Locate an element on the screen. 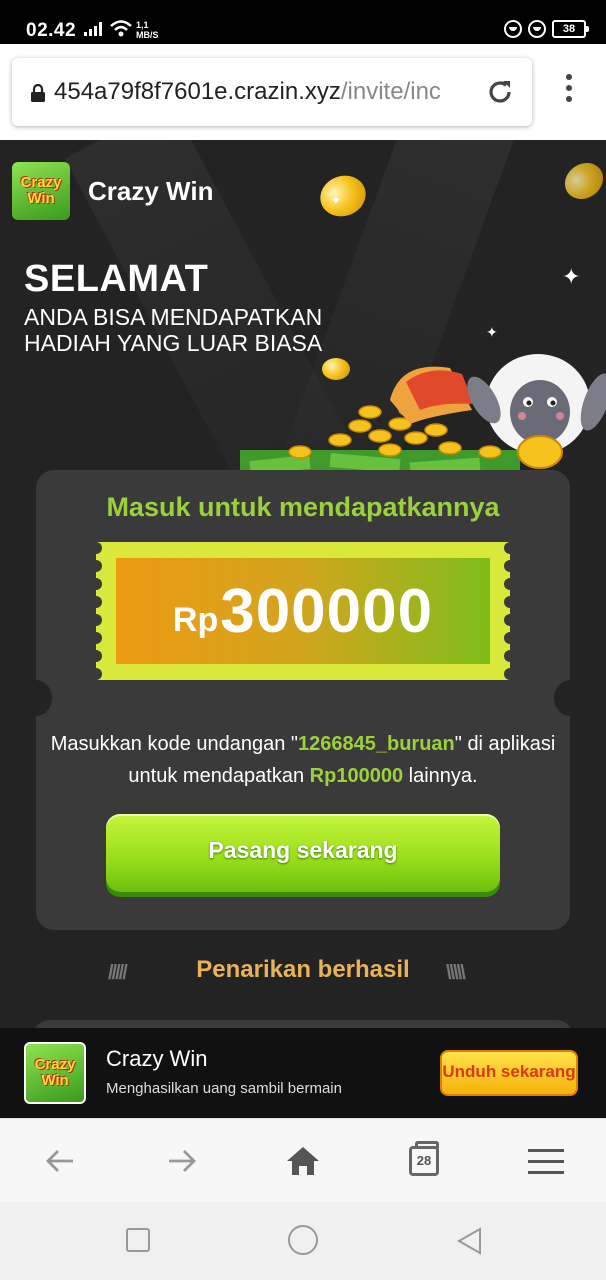 The height and width of the screenshot is (1280, 606). reload-icon is located at coordinates (500, 92).